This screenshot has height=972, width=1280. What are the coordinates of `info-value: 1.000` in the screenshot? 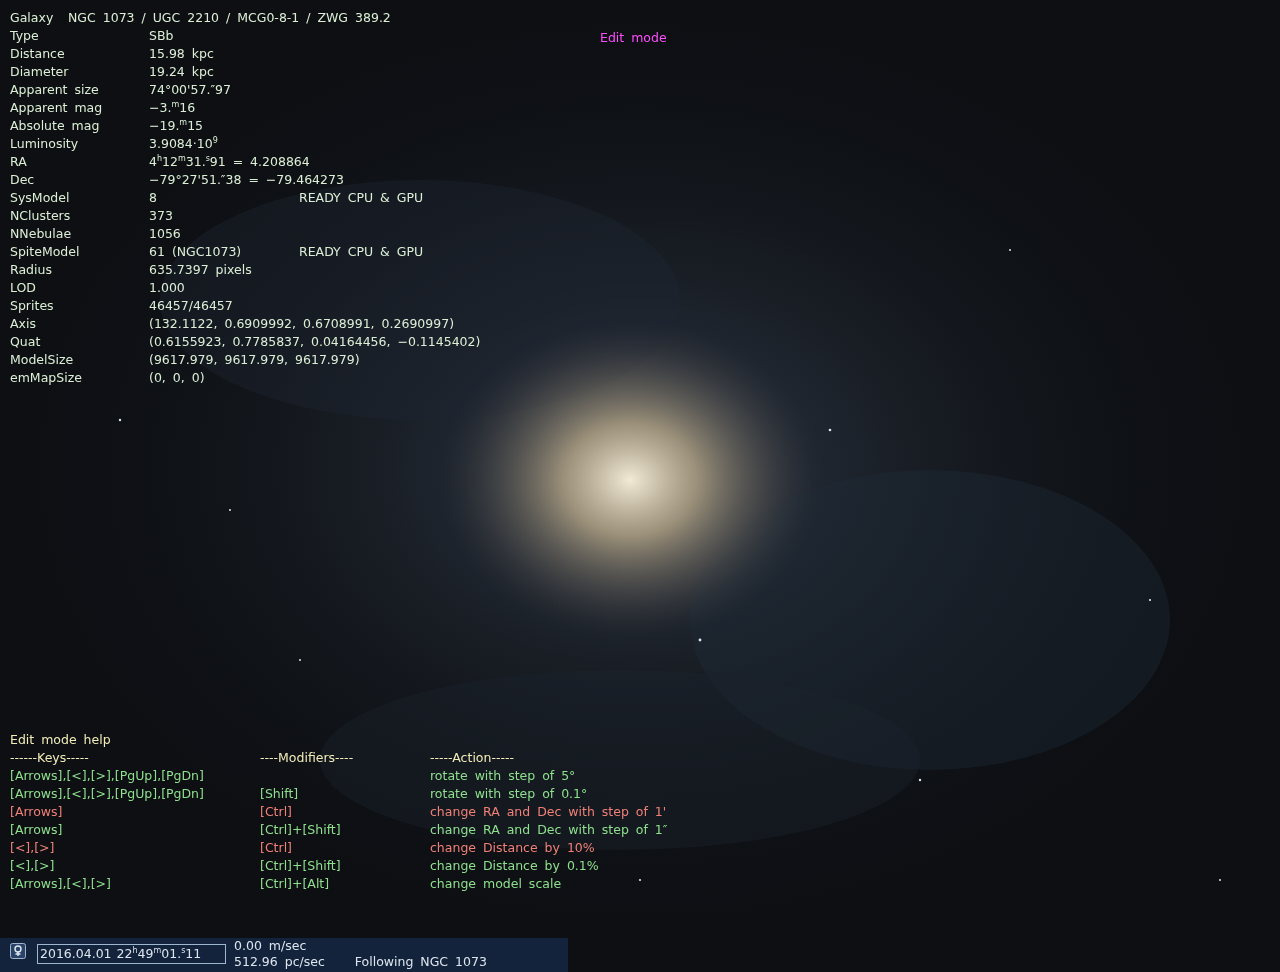 It's located at (167, 288).